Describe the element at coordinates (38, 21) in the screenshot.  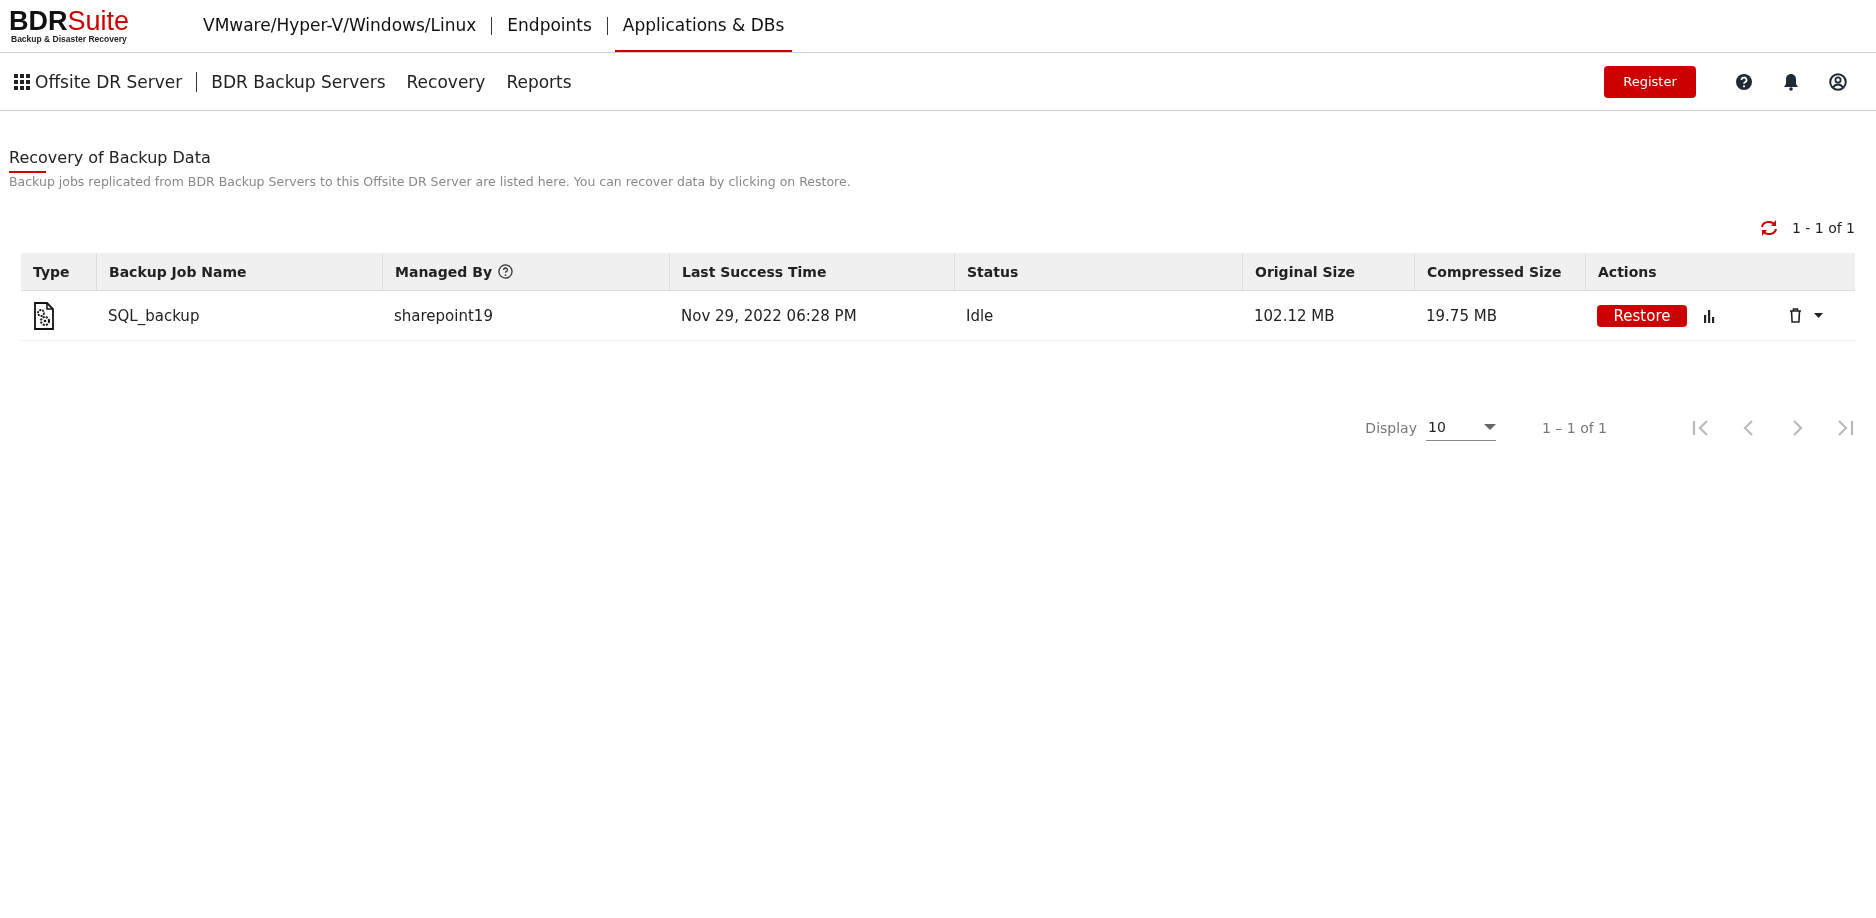
I see `logo-brand-text: BDR` at that location.